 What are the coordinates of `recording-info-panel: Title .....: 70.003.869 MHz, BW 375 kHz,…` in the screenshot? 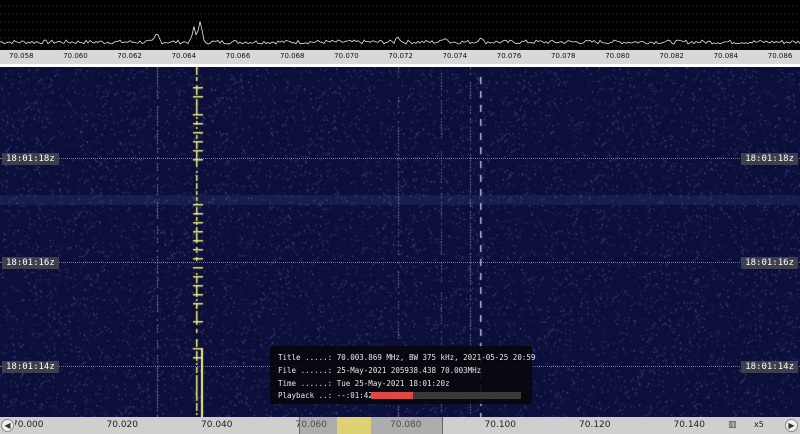 It's located at (403, 375).